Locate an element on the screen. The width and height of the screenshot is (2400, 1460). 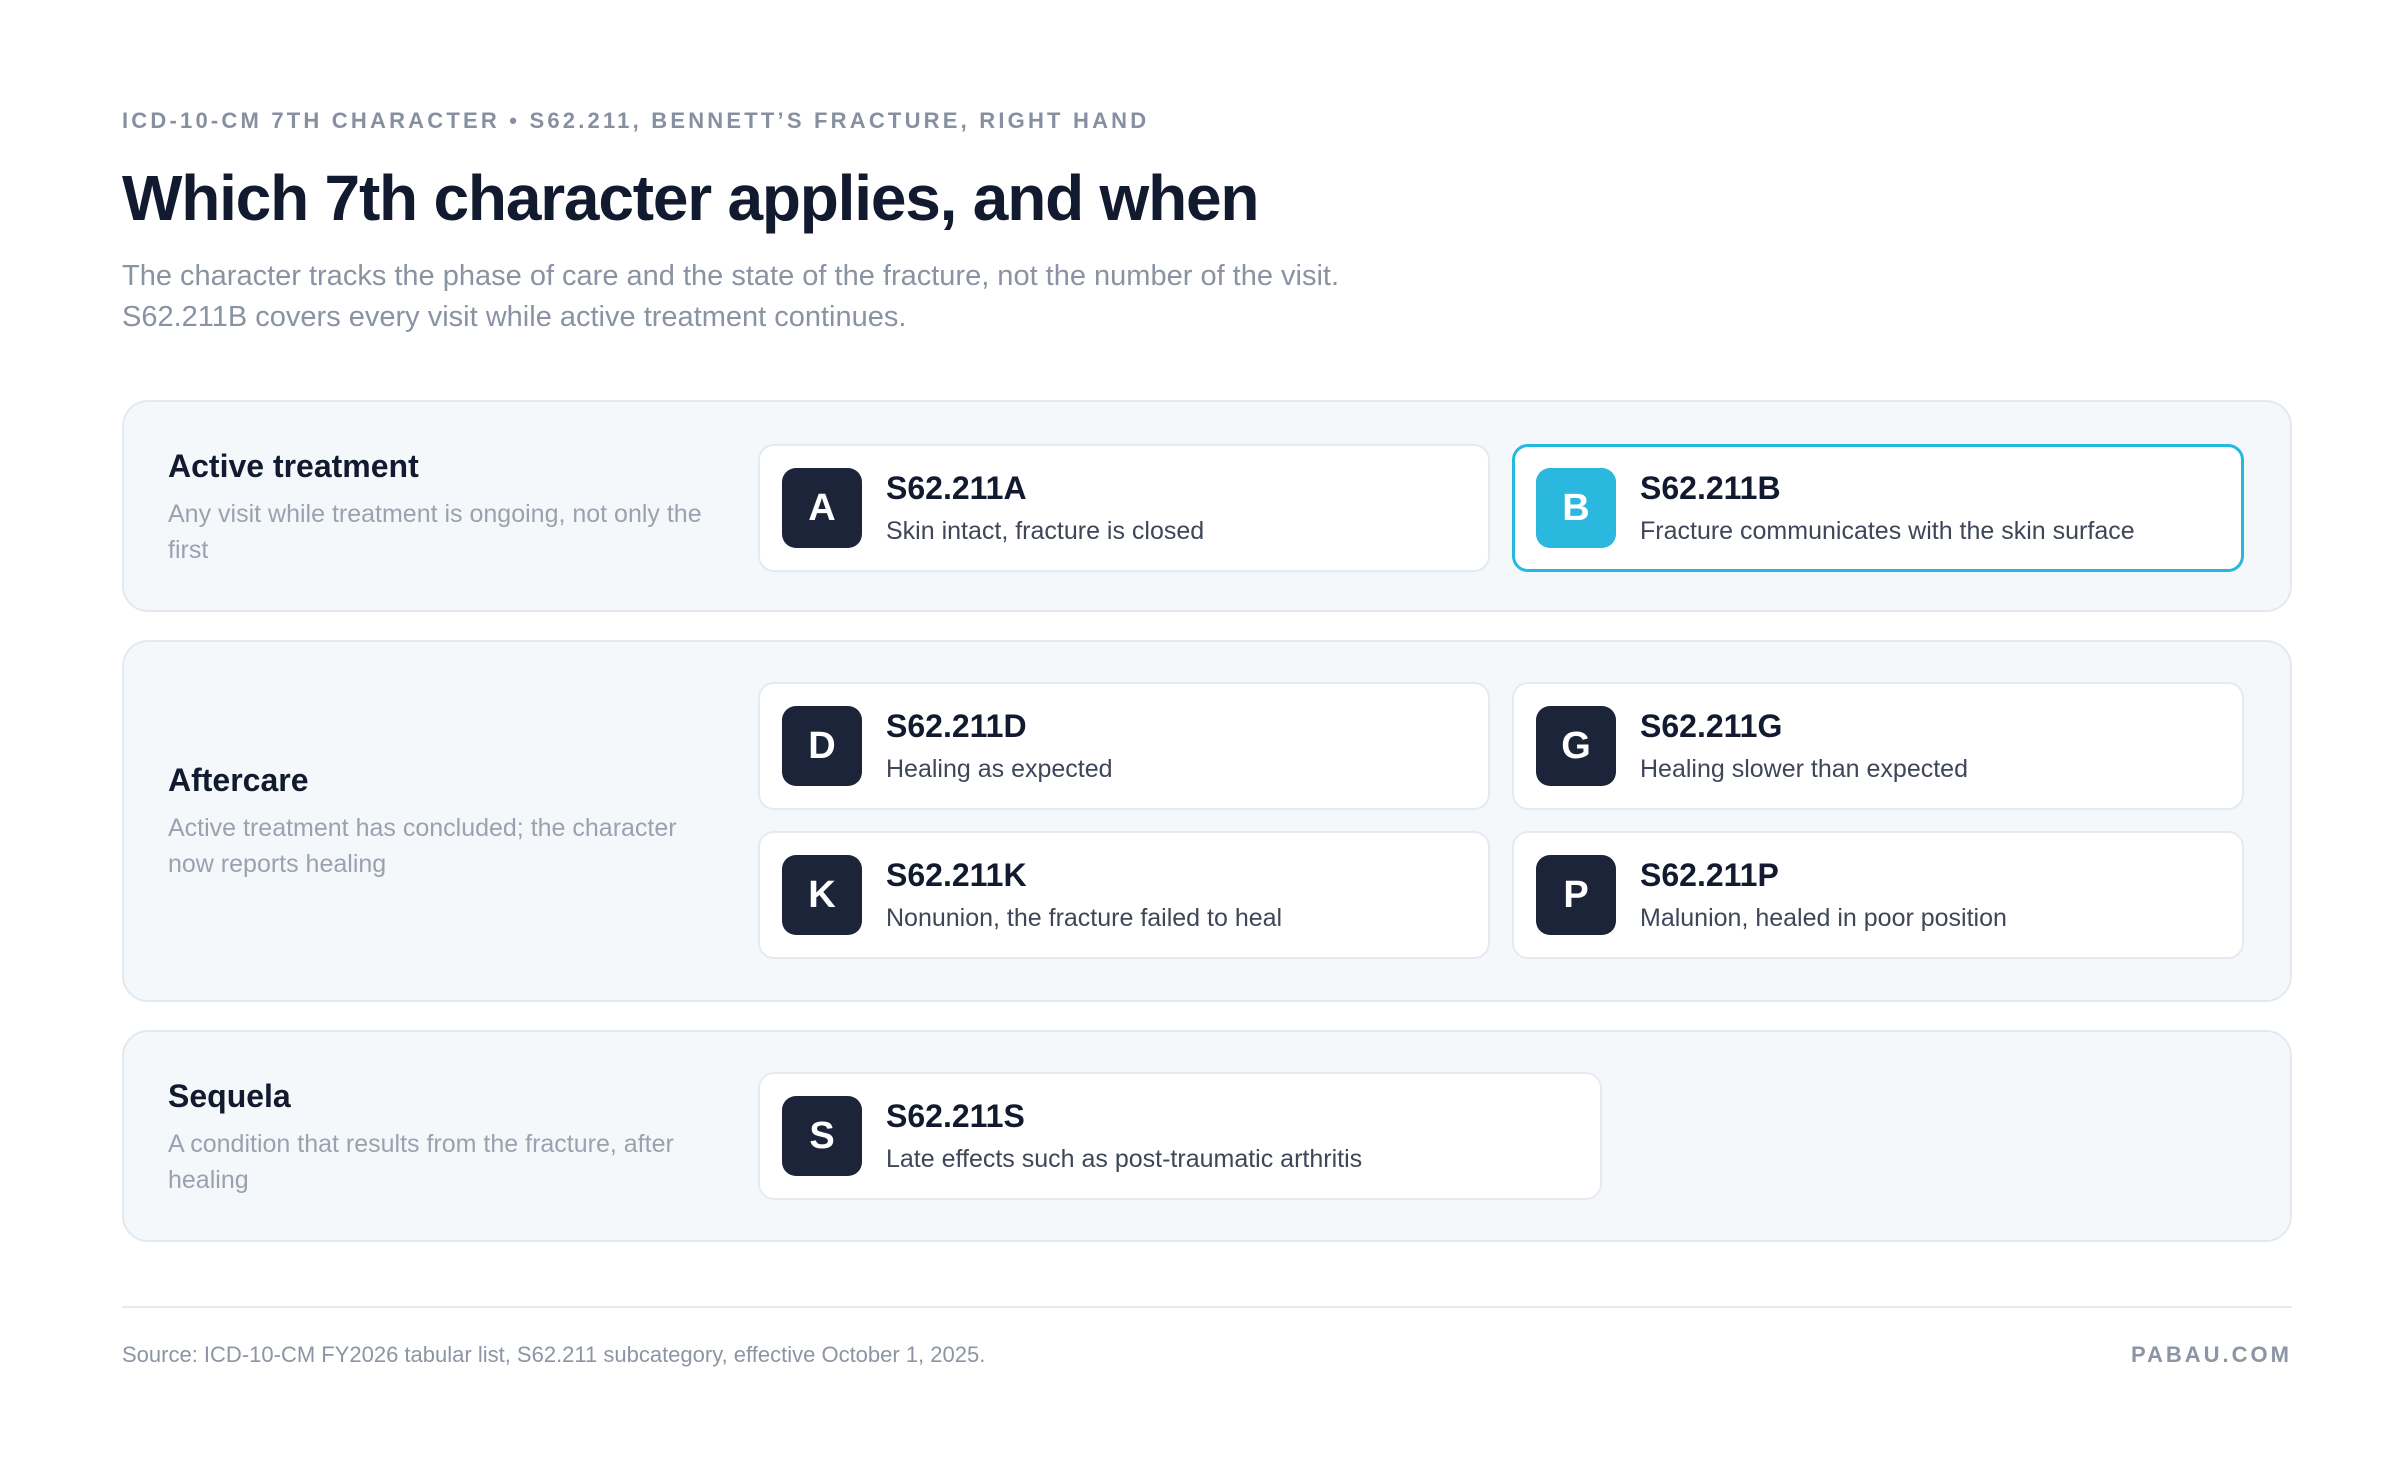
page-title: Which 7th character applies, and when is located at coordinates (691, 198).